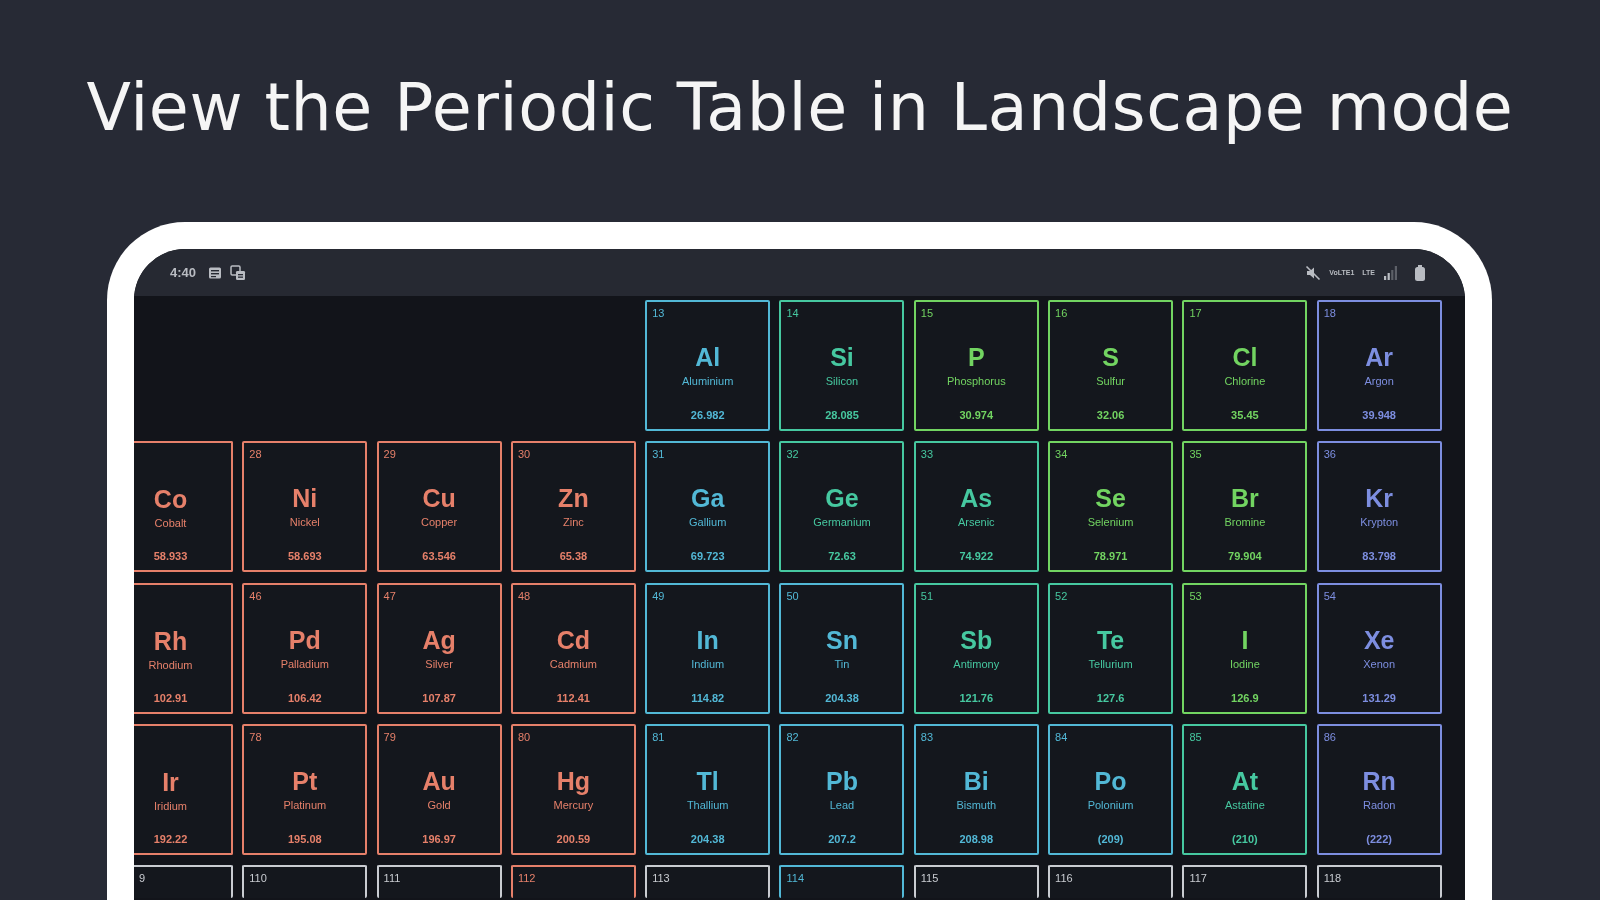 The image size is (1600, 900). I want to click on element-tile: 52 Te Tellurium 127.6, so click(1111, 648).